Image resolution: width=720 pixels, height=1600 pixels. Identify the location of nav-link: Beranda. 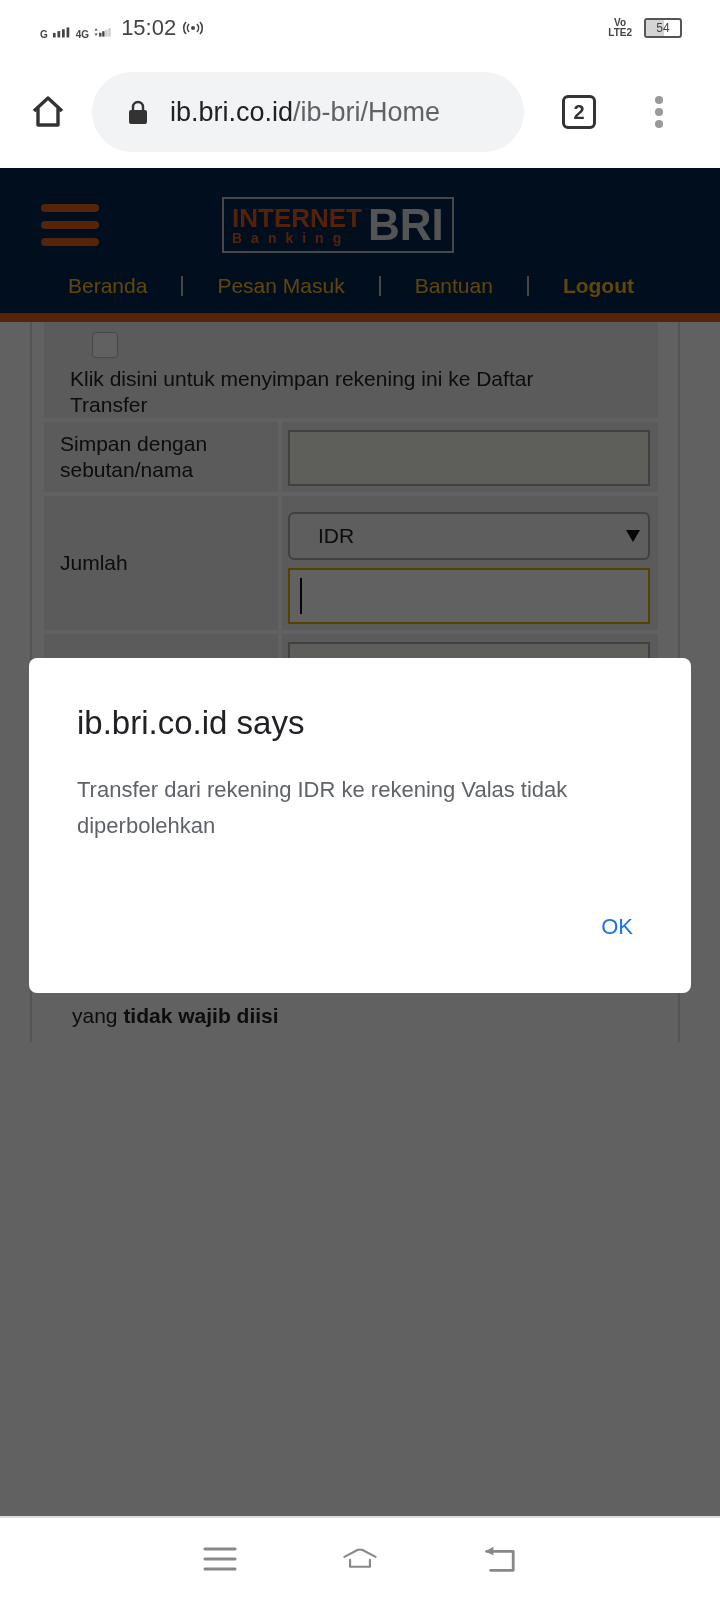
(108, 286).